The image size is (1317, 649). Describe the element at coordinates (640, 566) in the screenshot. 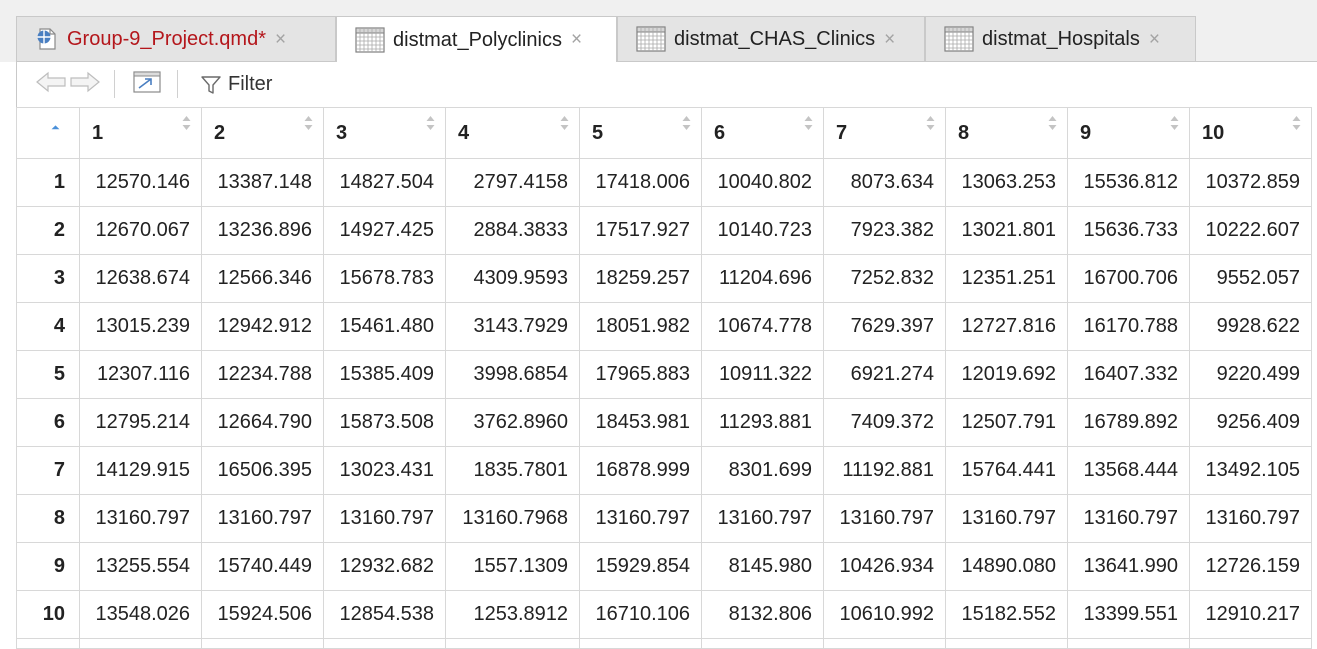

I see `table-cell: 15929.854` at that location.